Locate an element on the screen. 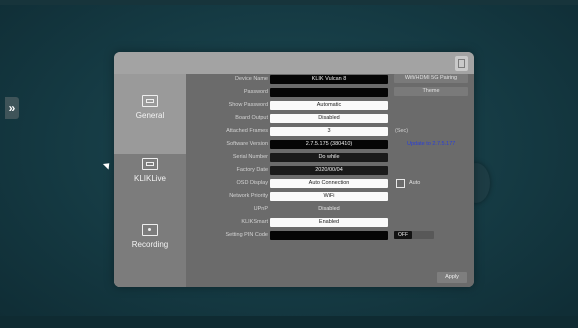 This screenshot has width=578, height=328. dialog-header is located at coordinates (294, 63).